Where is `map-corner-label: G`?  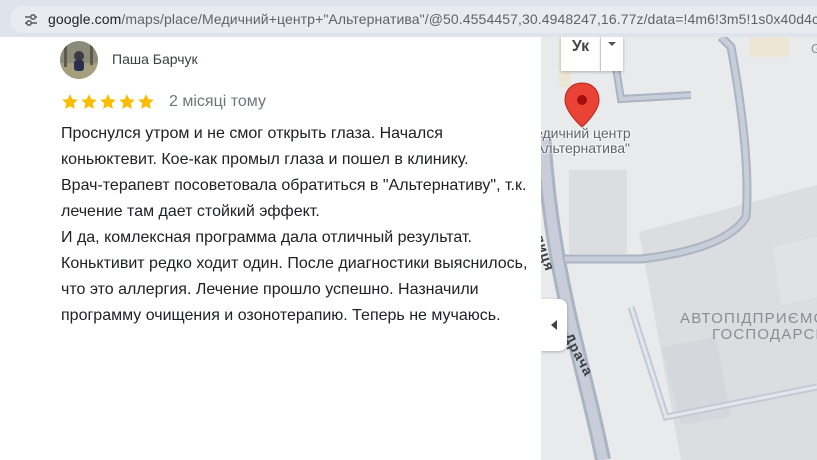
map-corner-label: G is located at coordinates (814, 48).